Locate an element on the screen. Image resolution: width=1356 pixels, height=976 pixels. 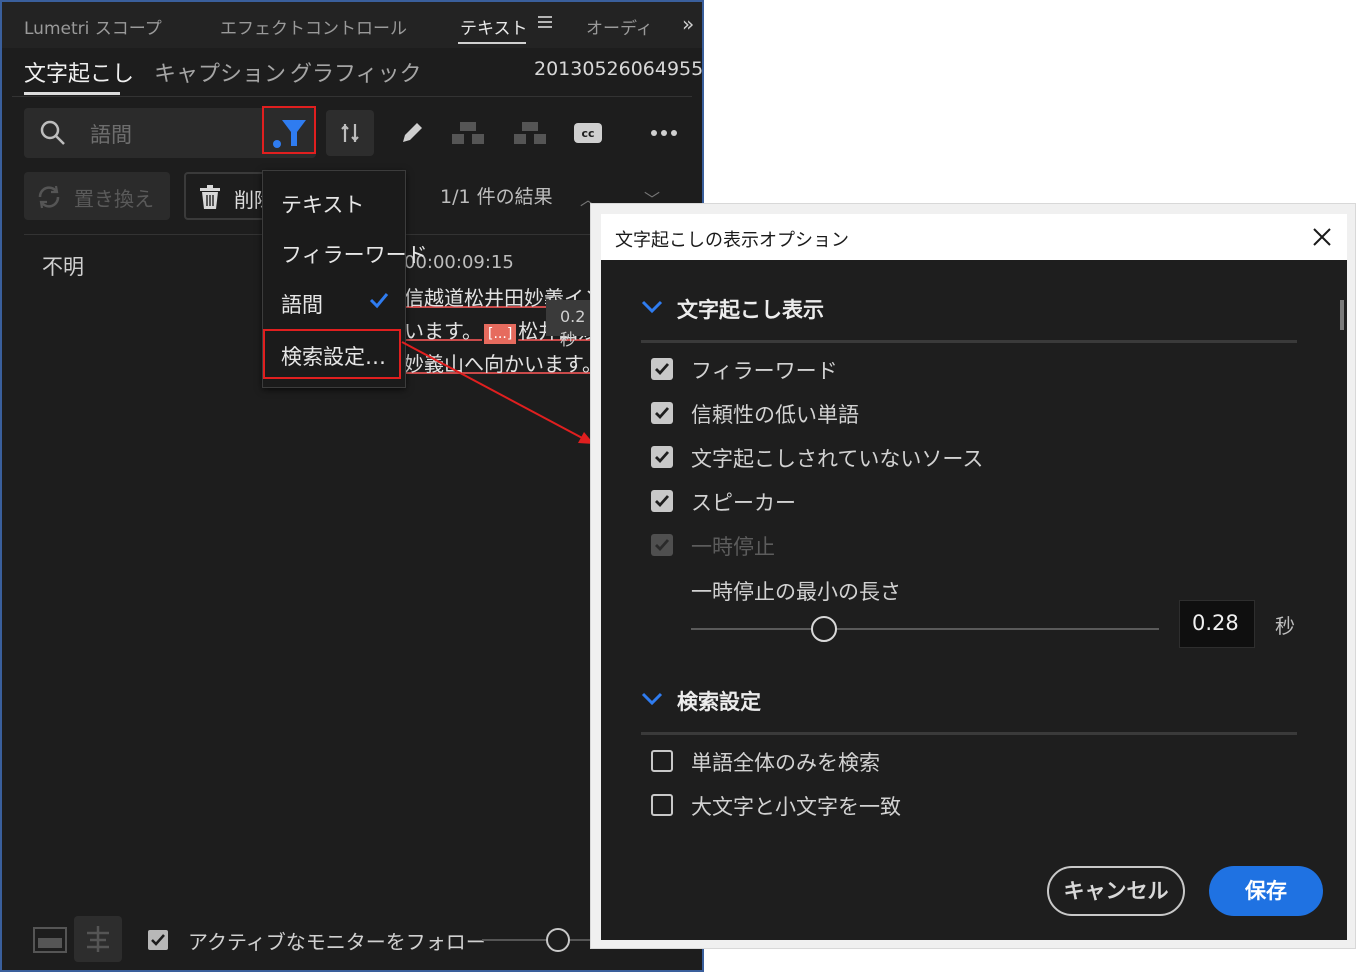
search-placeholder: 語間 is located at coordinates (111, 135).